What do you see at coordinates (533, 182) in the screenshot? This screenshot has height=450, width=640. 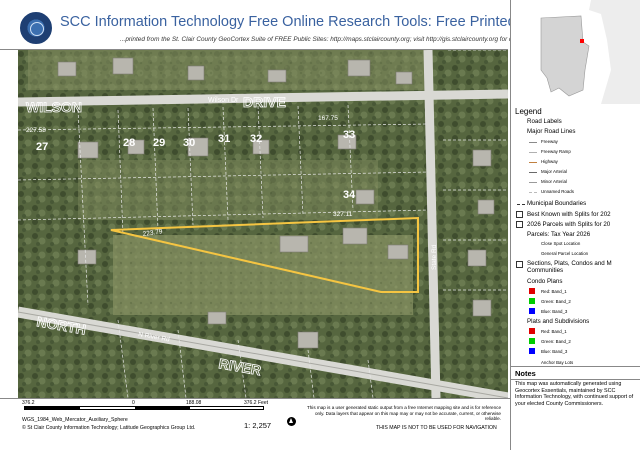 I see `legend-line-minor-arterial-icon` at bounding box center [533, 182].